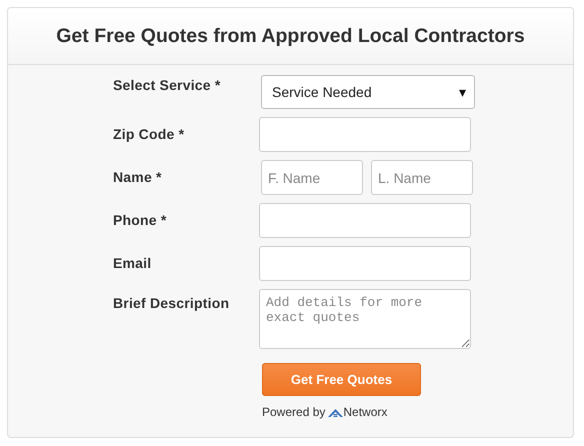 The width and height of the screenshot is (584, 446). What do you see at coordinates (167, 84) in the screenshot?
I see `field-label: Select Service *` at bounding box center [167, 84].